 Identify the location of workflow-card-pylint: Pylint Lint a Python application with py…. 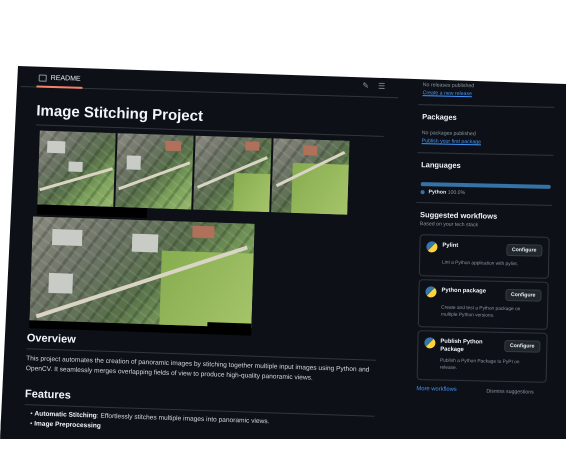
(484, 256).